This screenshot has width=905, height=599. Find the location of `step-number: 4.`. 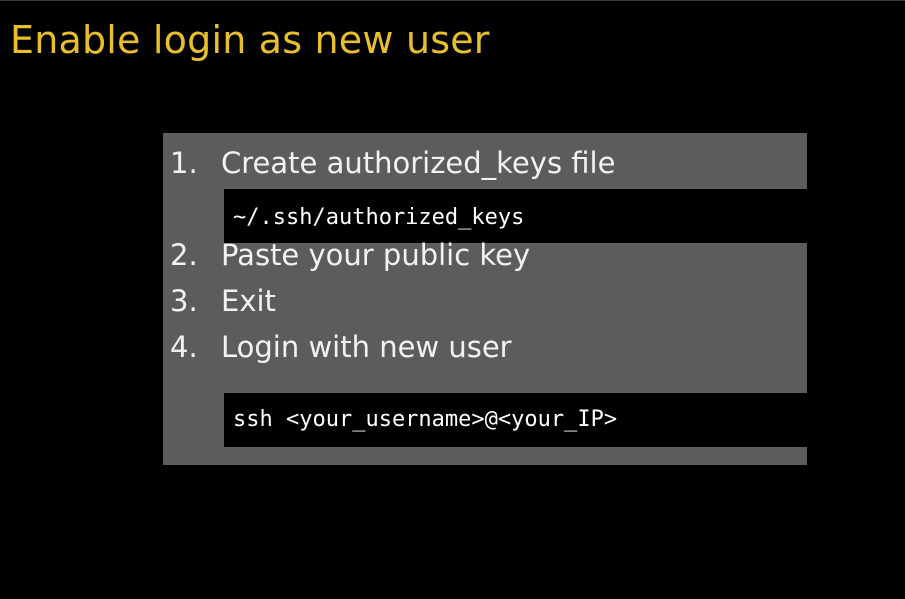

step-number: 4. is located at coordinates (184, 347).